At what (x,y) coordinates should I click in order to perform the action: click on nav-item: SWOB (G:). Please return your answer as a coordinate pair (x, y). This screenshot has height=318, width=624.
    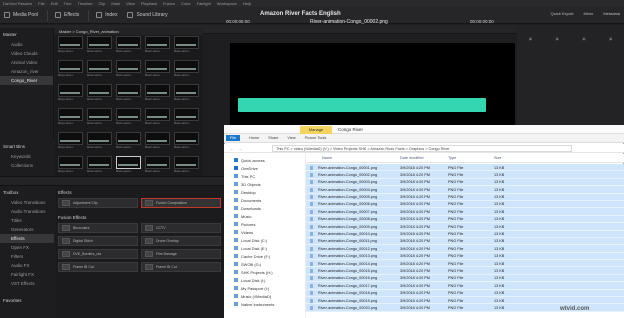
    Looking at the image, I should click on (264, 264).